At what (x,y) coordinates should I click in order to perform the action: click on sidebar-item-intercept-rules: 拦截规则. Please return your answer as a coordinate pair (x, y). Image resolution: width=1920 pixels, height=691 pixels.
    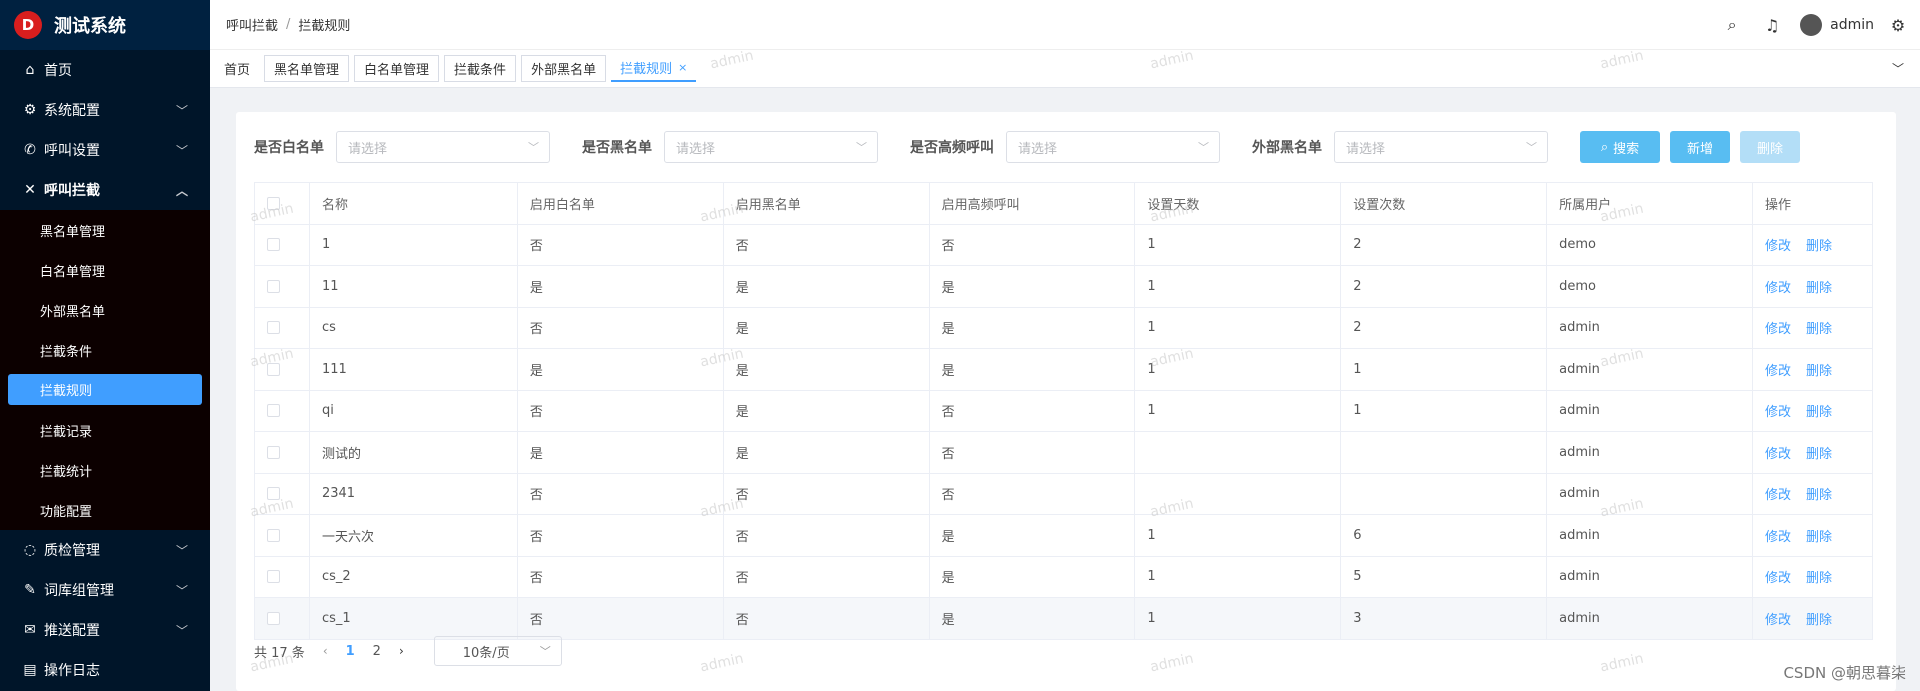
    Looking at the image, I should click on (105, 389).